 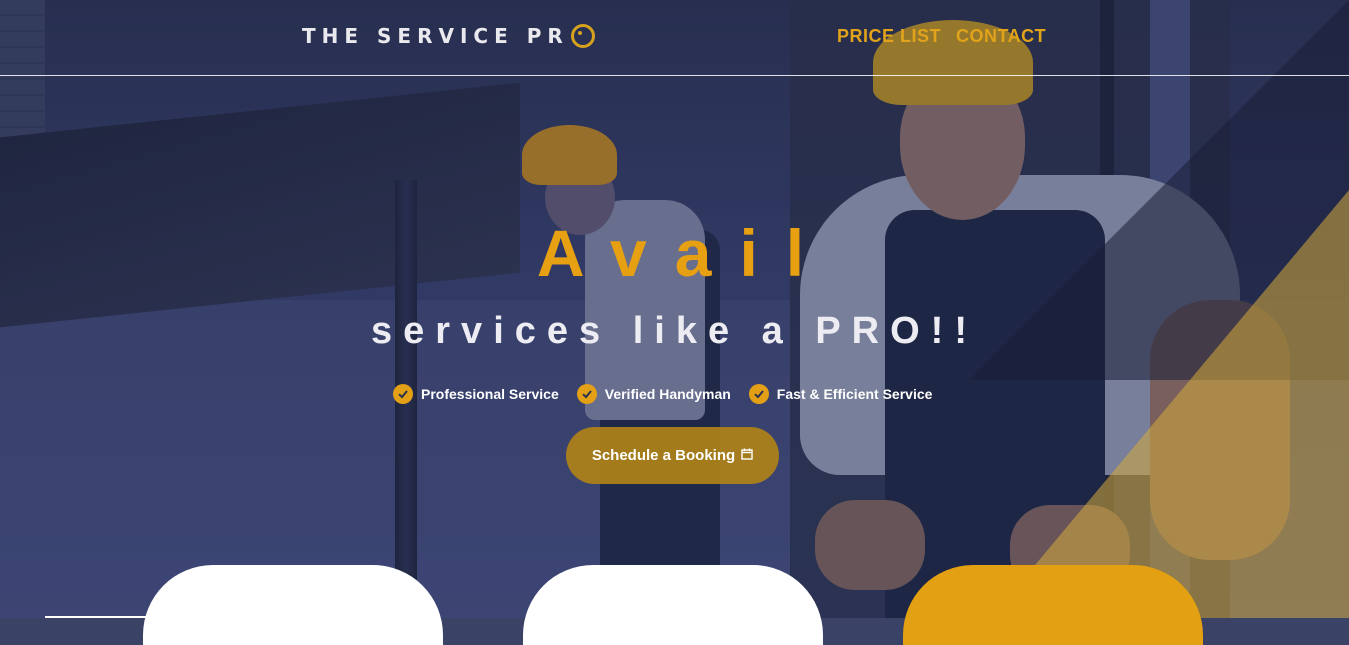 I want to click on feature-label: Fast & Efficient Service, so click(x=854, y=394).